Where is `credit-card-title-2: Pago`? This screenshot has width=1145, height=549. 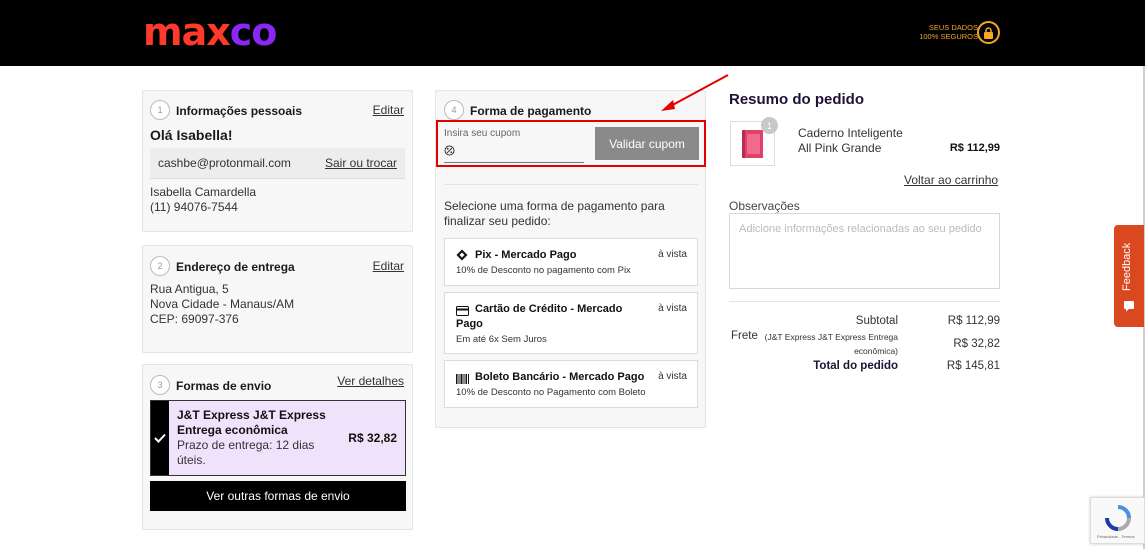
credit-card-title-2: Pago is located at coordinates (469, 324).